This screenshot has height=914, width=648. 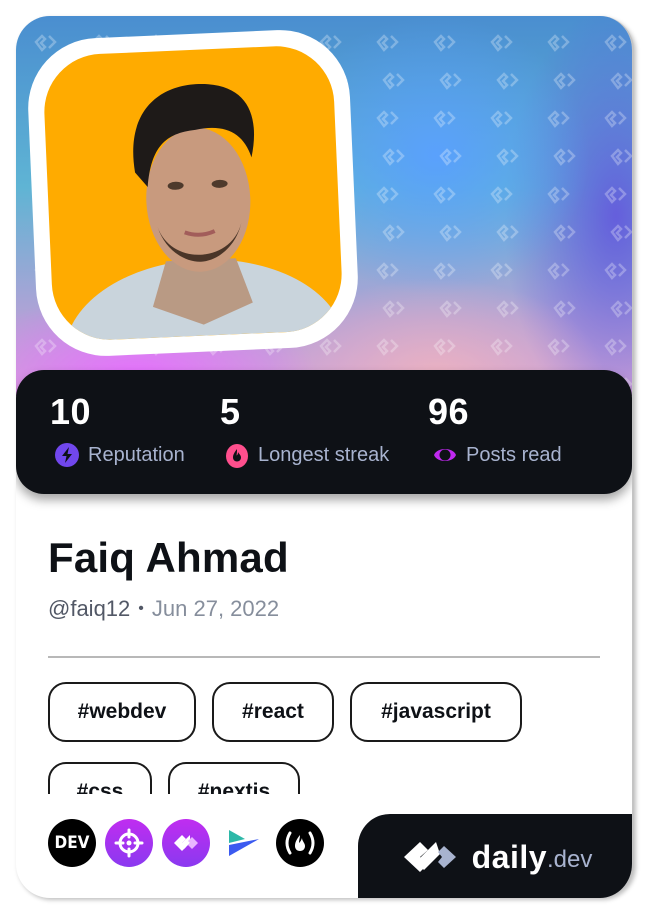 I want to click on profile-name: Faiq Ahmad, so click(x=168, y=557).